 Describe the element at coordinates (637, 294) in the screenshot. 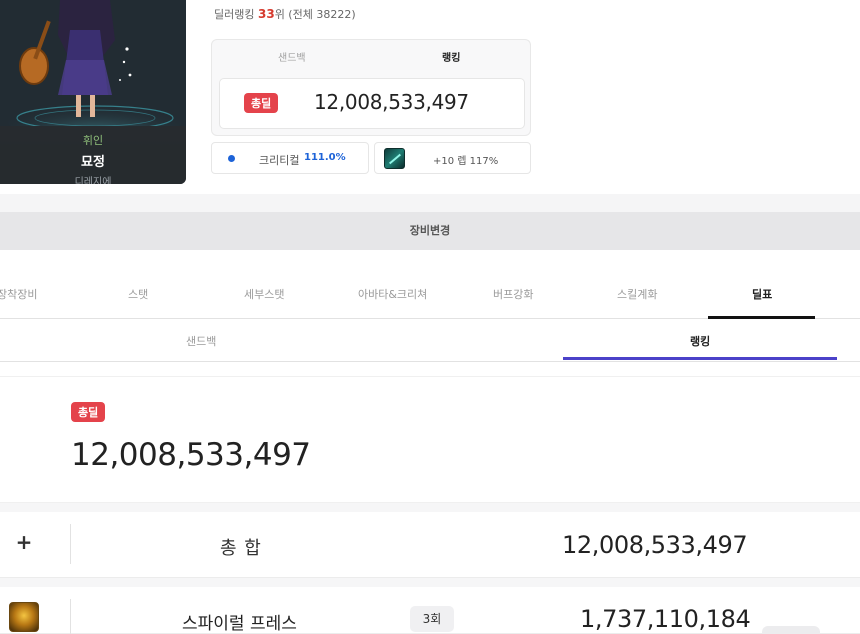

I see `tab-skill-calc: 스킬계화` at that location.